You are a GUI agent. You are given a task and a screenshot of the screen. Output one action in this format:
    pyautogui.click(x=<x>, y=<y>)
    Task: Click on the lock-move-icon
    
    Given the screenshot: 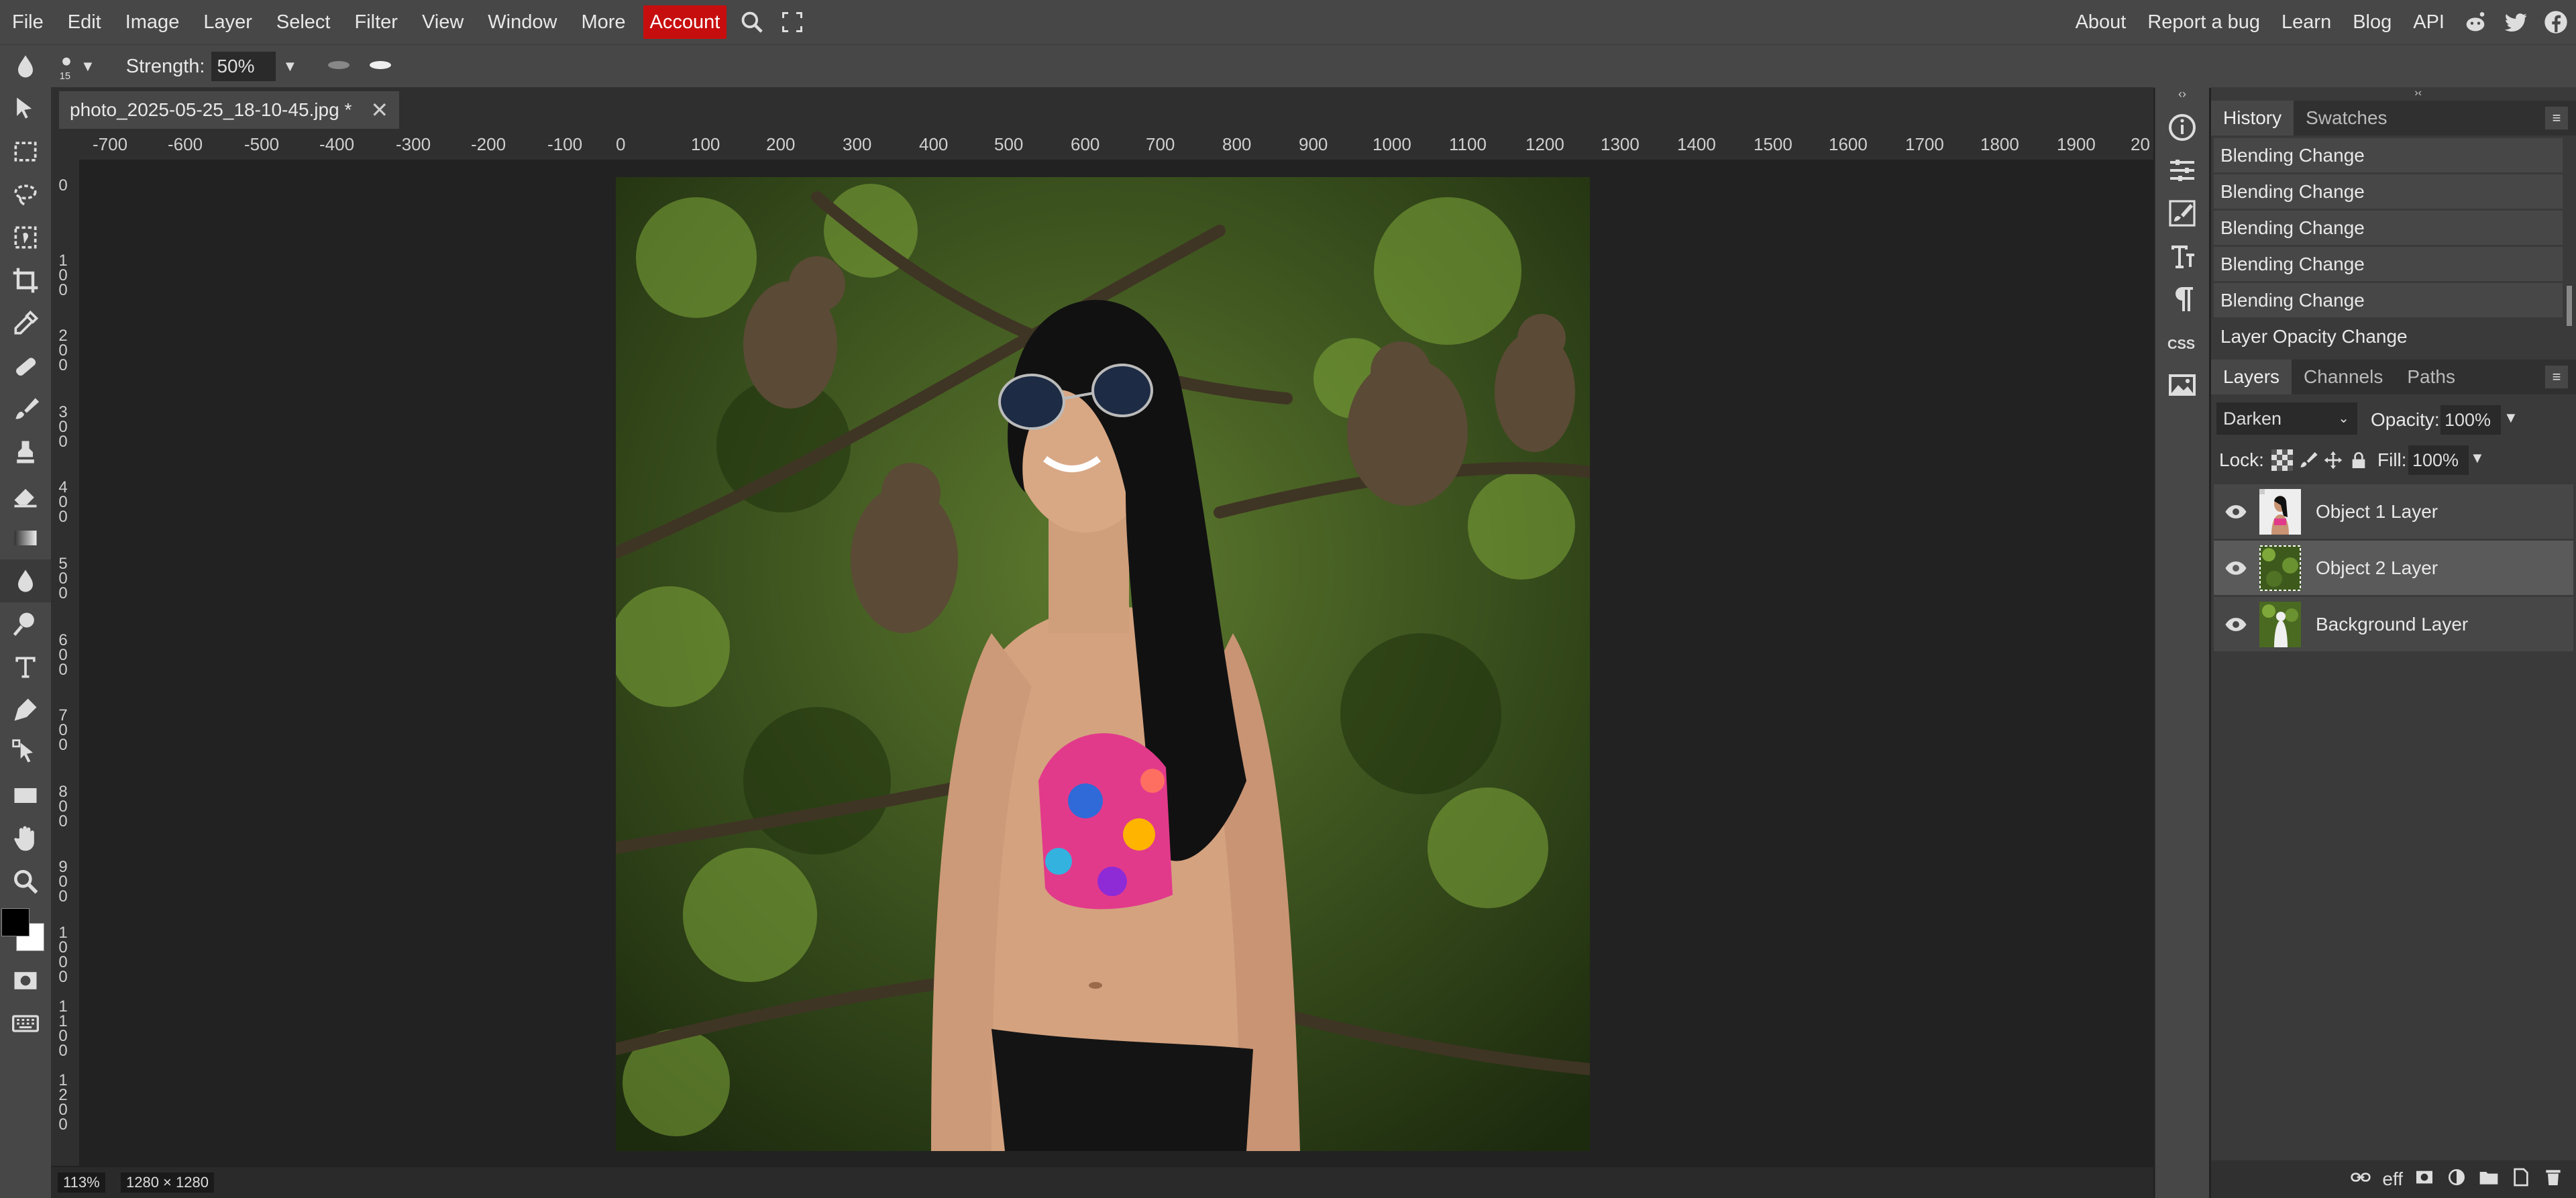 What is the action you would take?
    pyautogui.click(x=2333, y=461)
    